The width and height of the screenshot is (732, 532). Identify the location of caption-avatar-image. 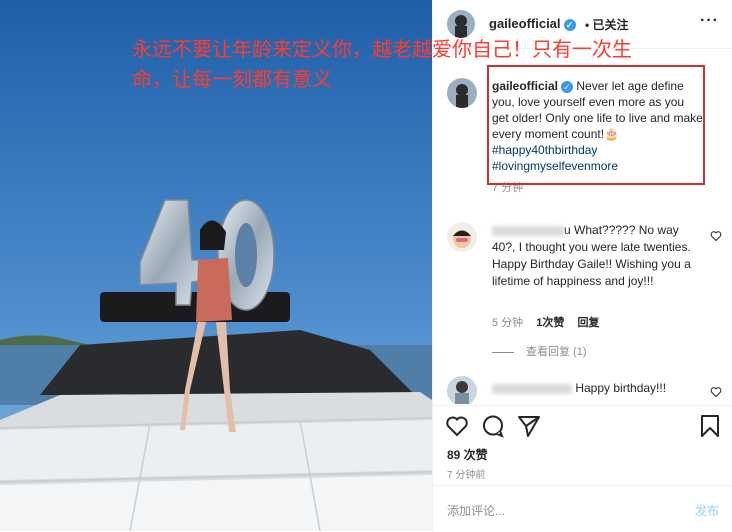
(462, 93).